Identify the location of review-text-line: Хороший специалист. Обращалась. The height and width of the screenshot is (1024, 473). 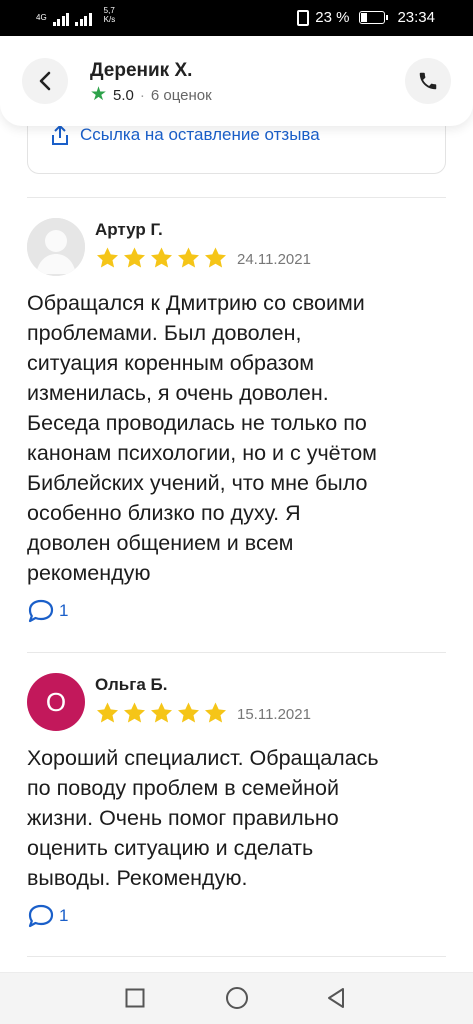
(203, 758).